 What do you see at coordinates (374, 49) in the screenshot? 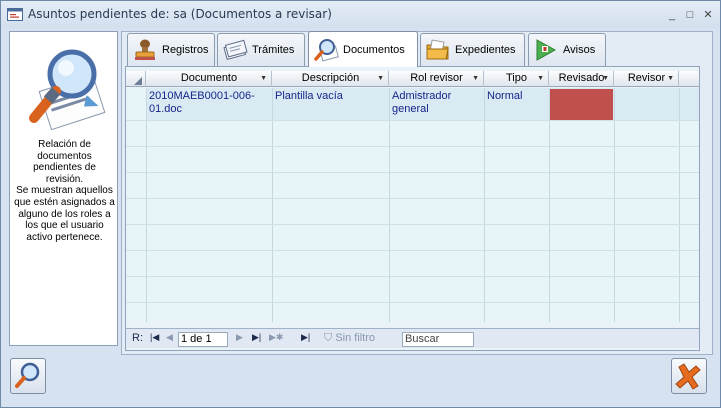
I see `tab-label: Documentos` at bounding box center [374, 49].